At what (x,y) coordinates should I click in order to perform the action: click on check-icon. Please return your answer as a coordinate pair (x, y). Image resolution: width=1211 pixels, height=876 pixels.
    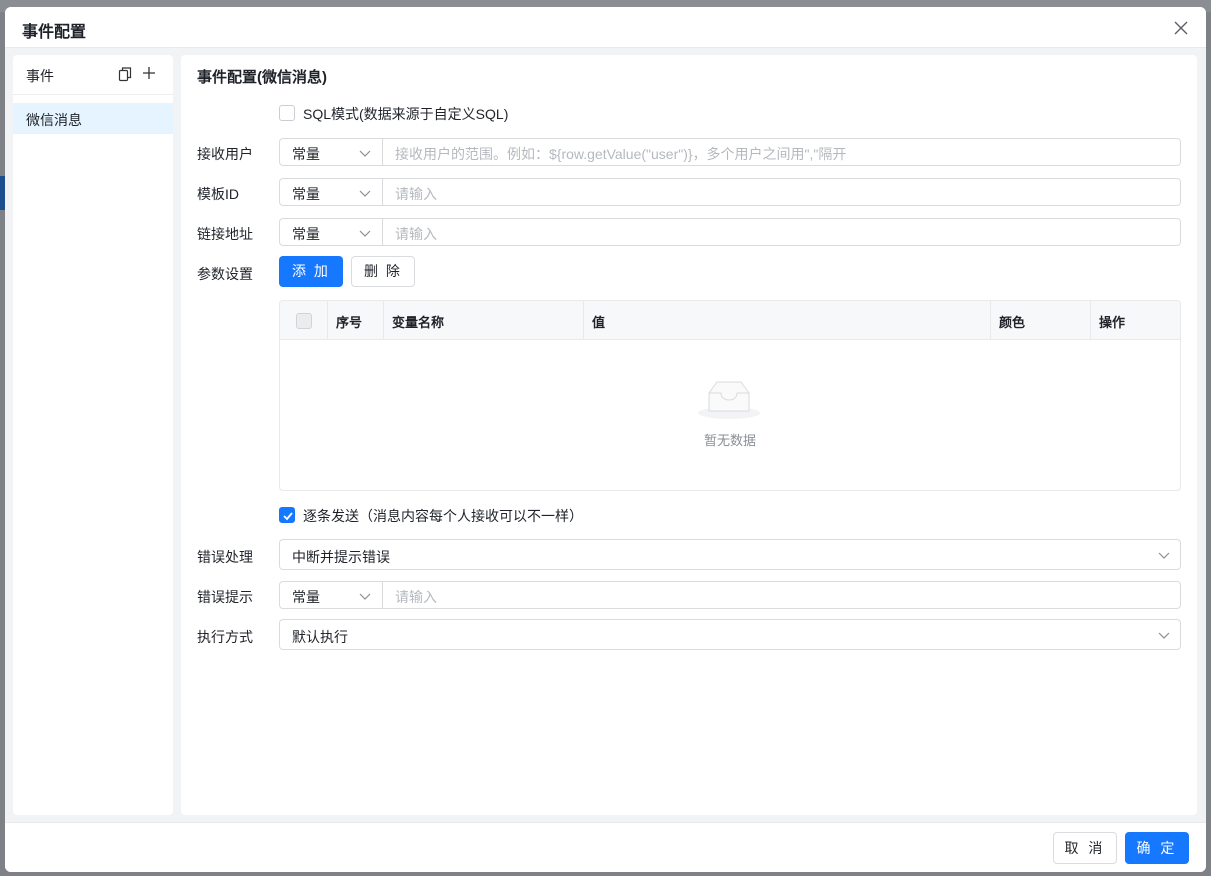
    Looking at the image, I should click on (288, 516).